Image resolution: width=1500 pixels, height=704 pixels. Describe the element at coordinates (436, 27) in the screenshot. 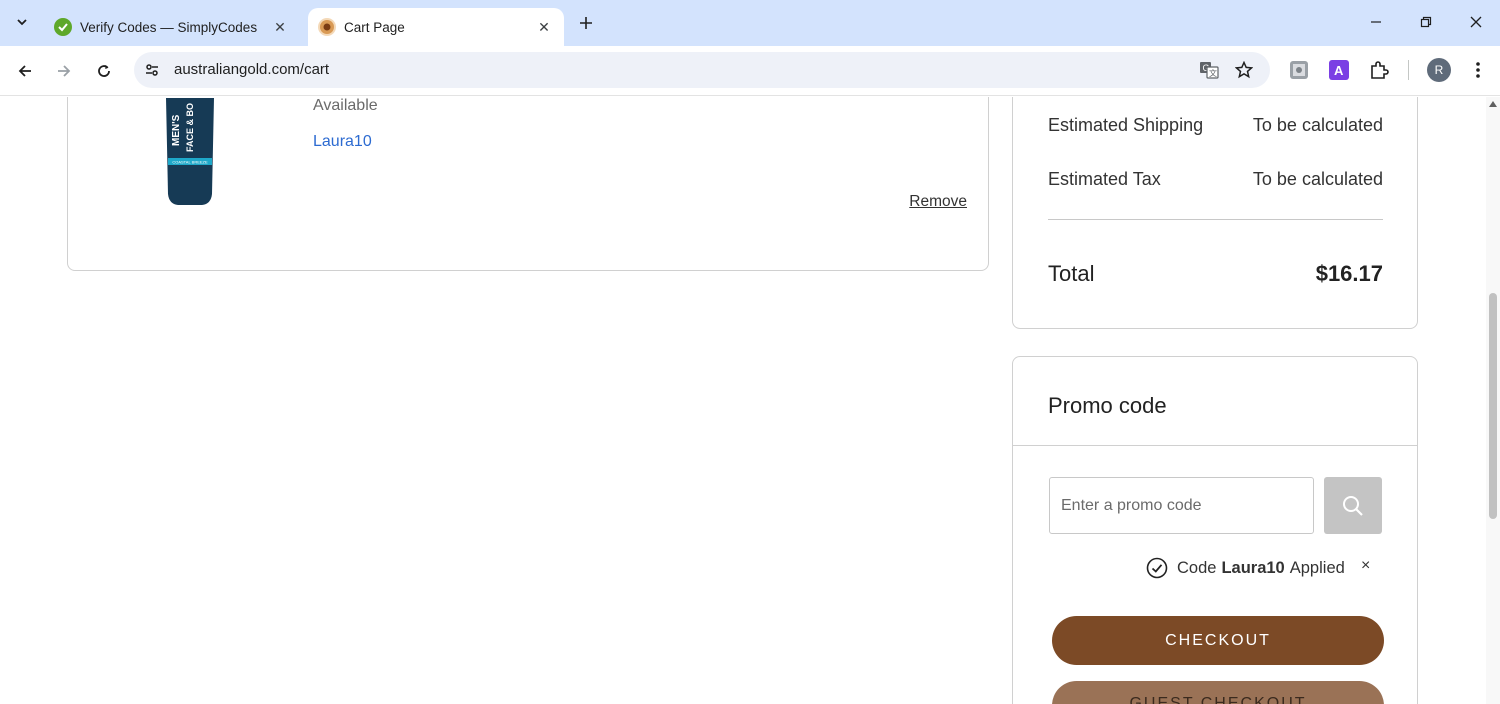

I see `tab-cart-page: Cart Page ✕` at that location.